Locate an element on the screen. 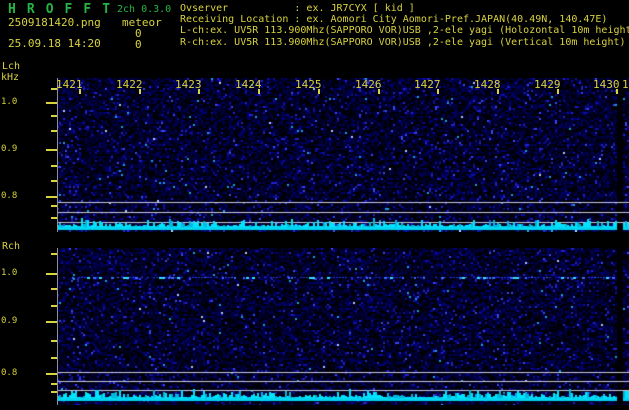 This screenshot has width=629, height=410. datetime-label: 25.09.18 14:20 is located at coordinates (54, 43).